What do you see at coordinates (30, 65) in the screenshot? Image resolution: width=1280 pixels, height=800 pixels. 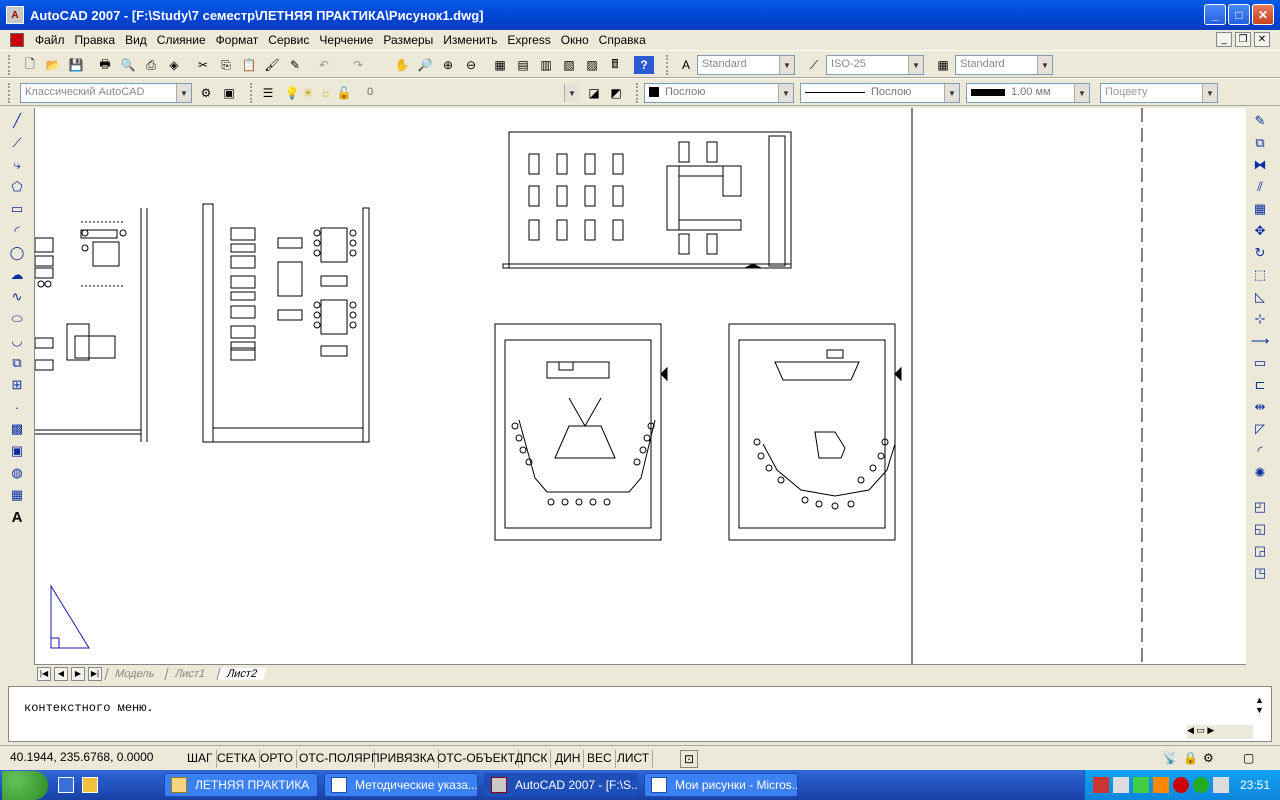 I see `new-icon: 🗋` at bounding box center [30, 65].